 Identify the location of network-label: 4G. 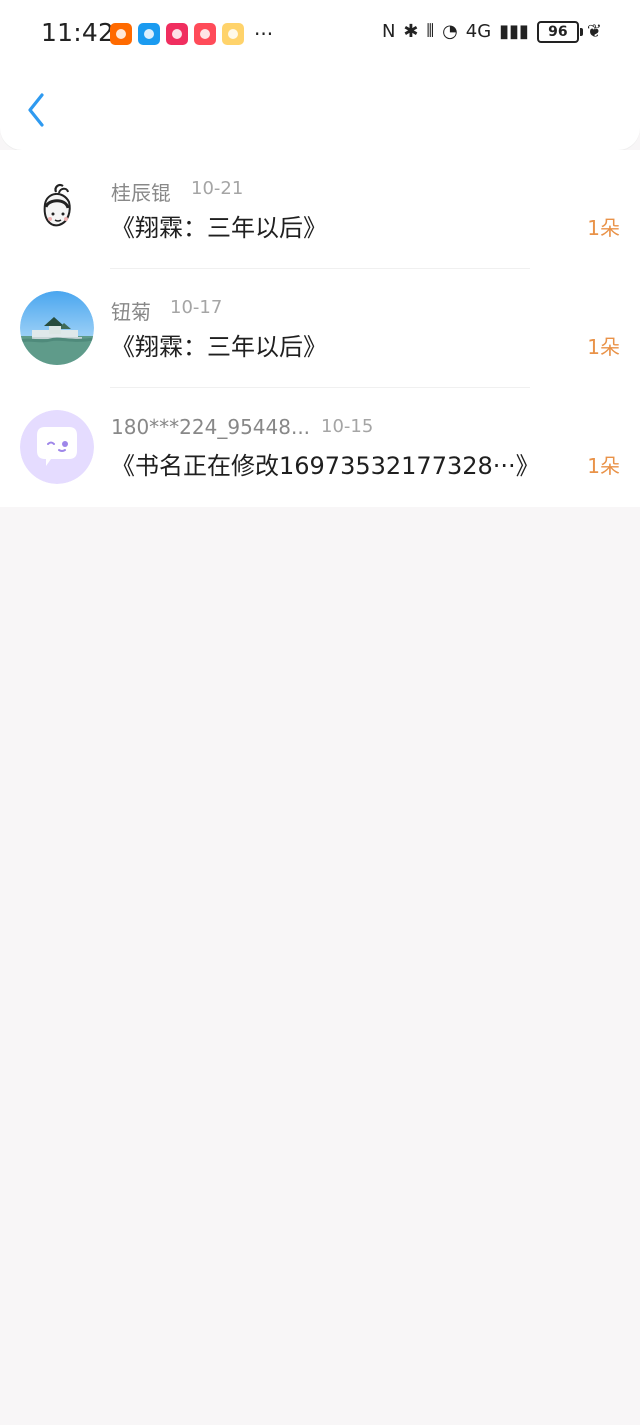
(478, 31).